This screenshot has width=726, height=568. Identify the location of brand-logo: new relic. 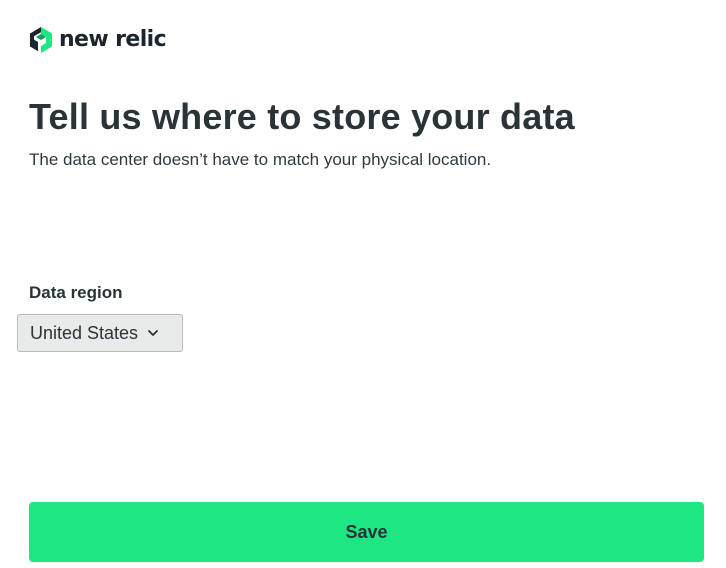
(98, 40).